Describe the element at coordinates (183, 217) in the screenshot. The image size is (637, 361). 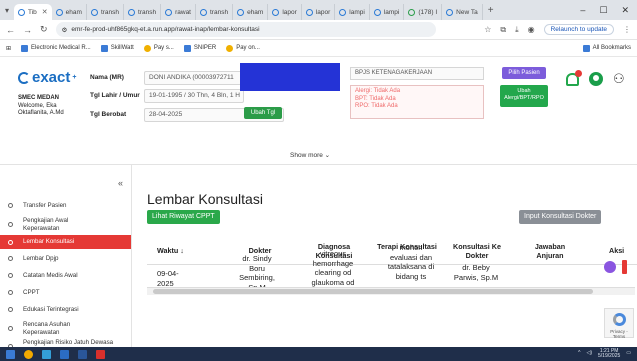
I see `lihat-riwayat-cppt-button: Lihat Riwayat CPPT` at that location.